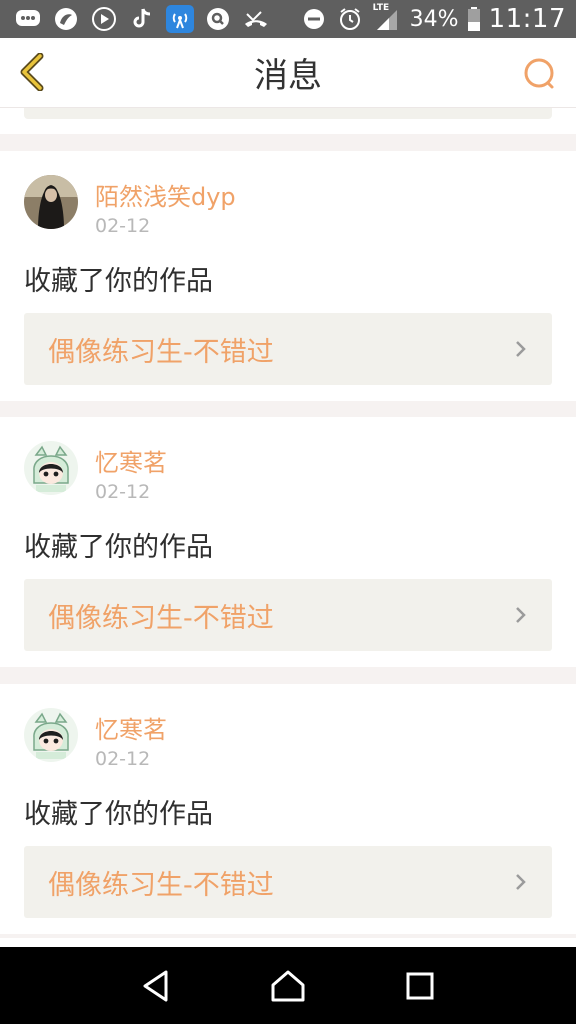  Describe the element at coordinates (527, 19) in the screenshot. I see `clock: 11:17` at that location.